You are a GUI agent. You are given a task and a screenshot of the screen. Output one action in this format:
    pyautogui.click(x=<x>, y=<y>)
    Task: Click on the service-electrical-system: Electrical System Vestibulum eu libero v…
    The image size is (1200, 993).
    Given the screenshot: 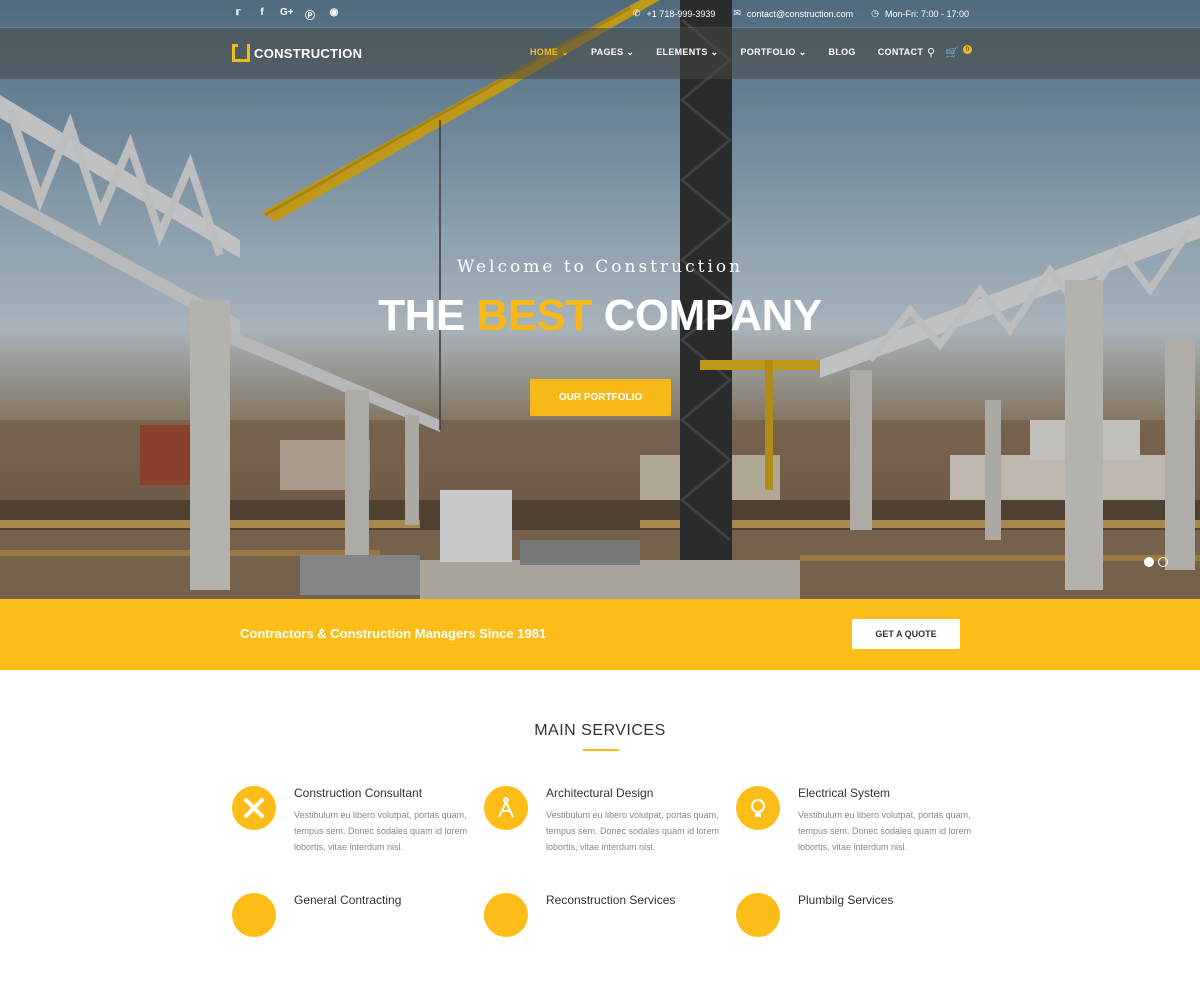 What is the action you would take?
    pyautogui.click(x=856, y=836)
    